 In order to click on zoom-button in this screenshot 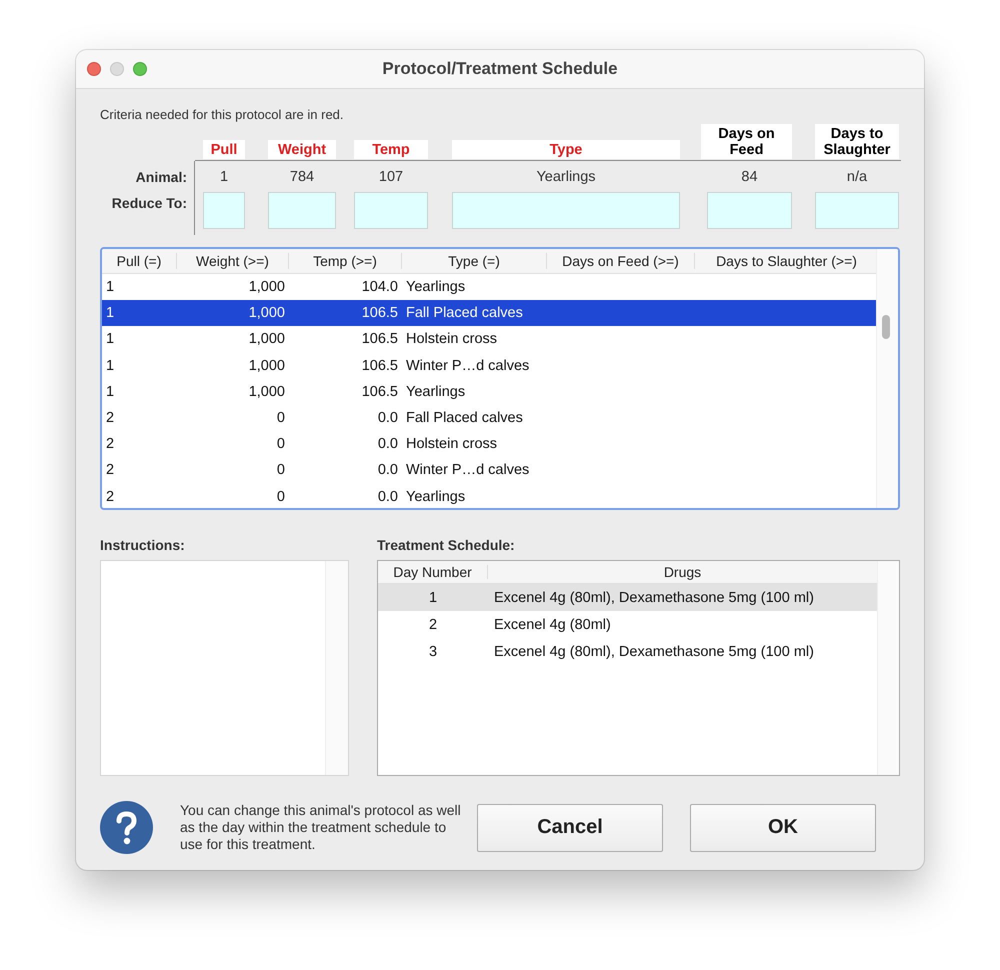, I will do `click(140, 69)`.